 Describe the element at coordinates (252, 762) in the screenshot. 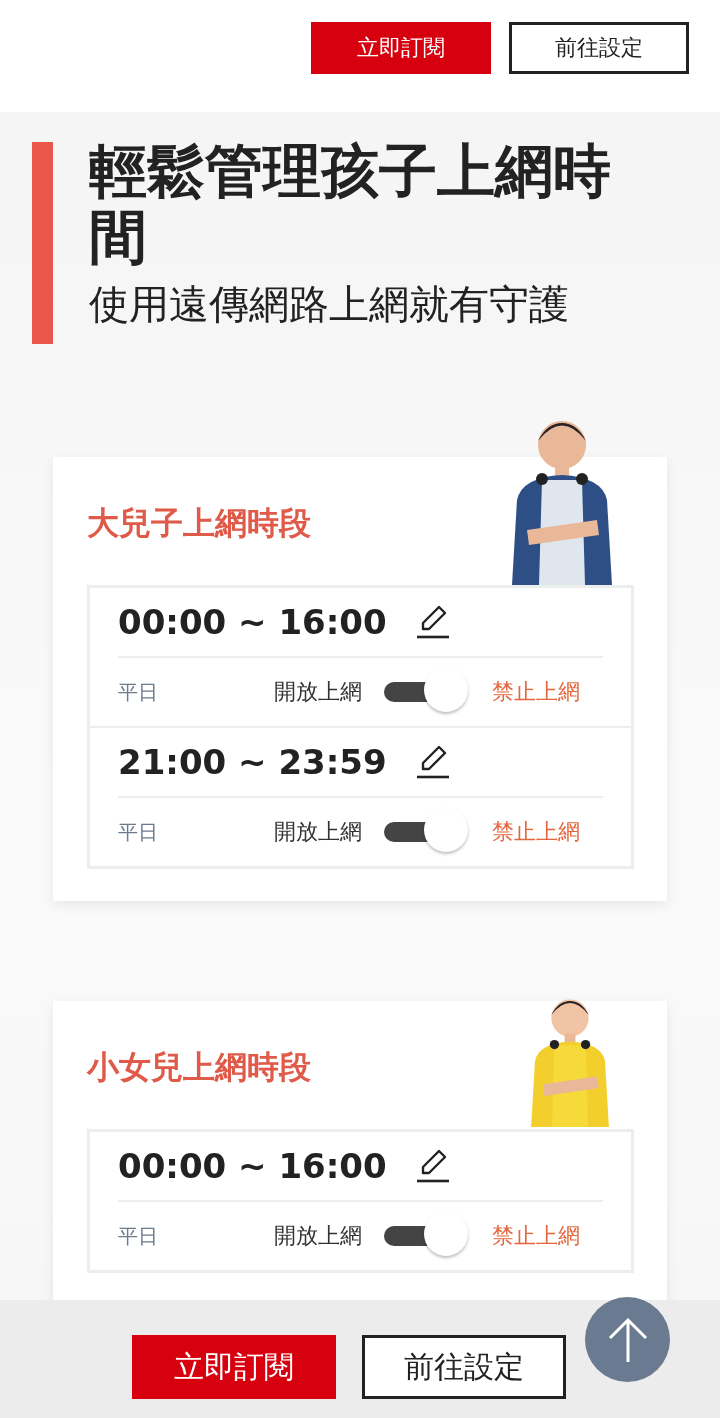

I see `time-range: 21:00 ~ 23:59` at that location.